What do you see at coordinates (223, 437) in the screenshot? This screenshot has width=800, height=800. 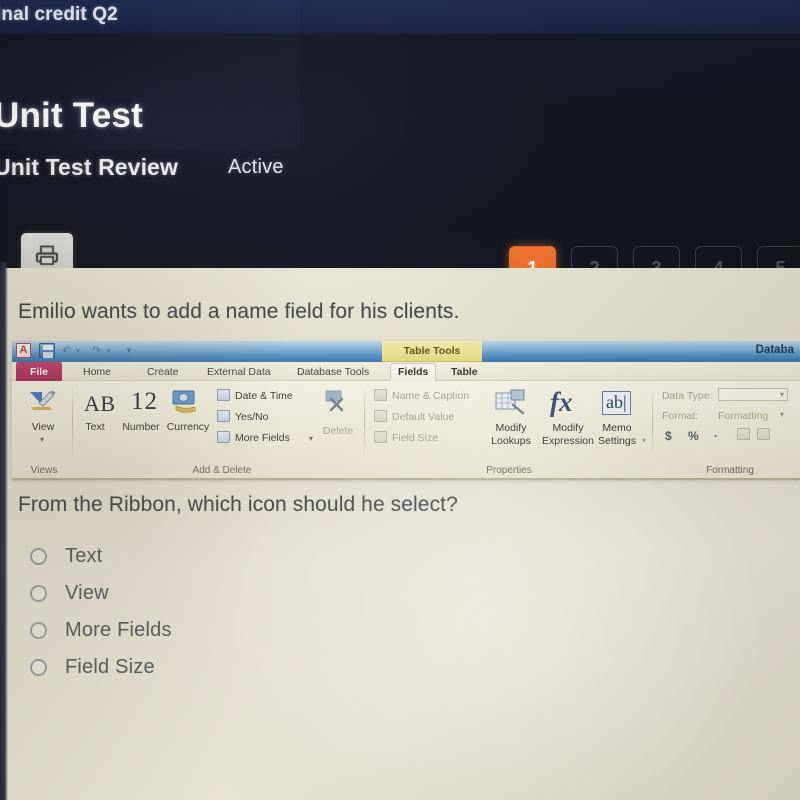 I see `more-fields-icon` at bounding box center [223, 437].